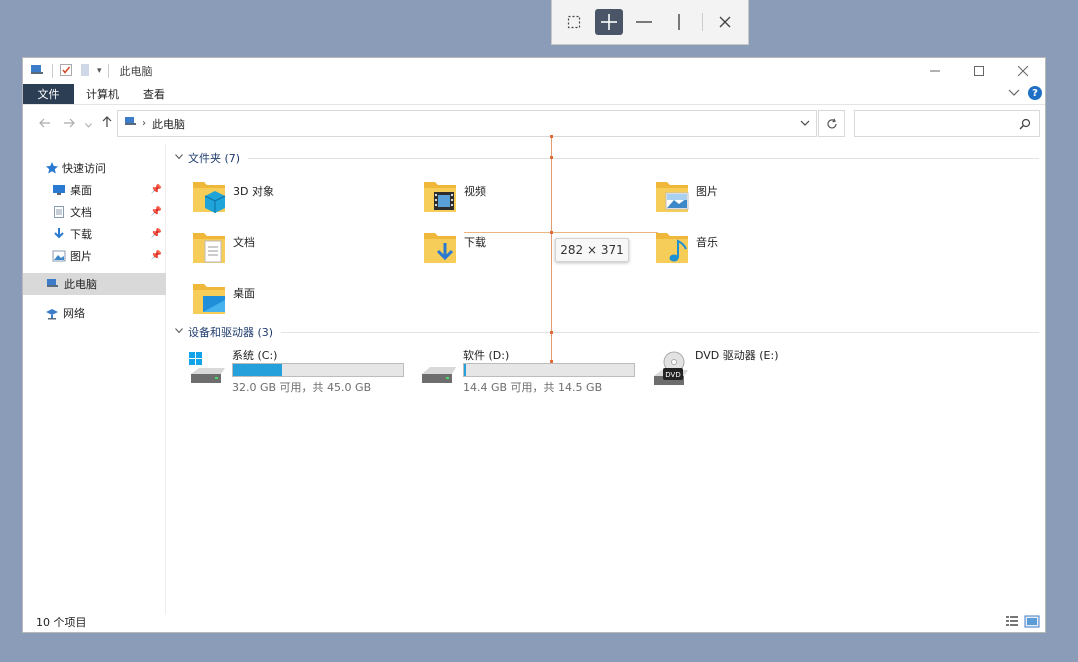  I want to click on properties-icon, so click(66, 71).